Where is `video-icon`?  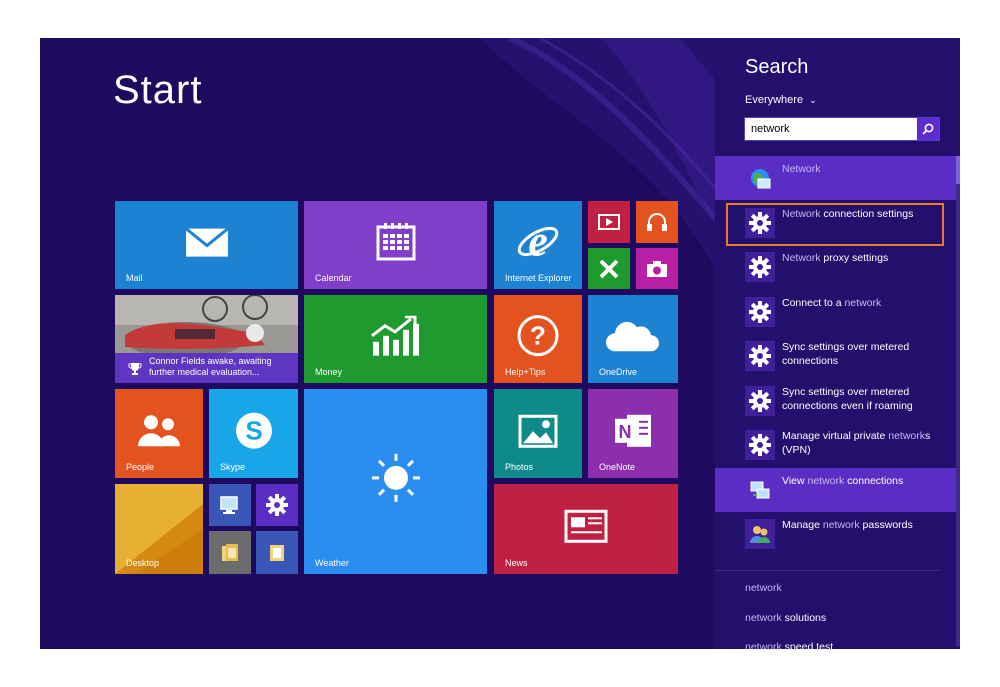 video-icon is located at coordinates (609, 222).